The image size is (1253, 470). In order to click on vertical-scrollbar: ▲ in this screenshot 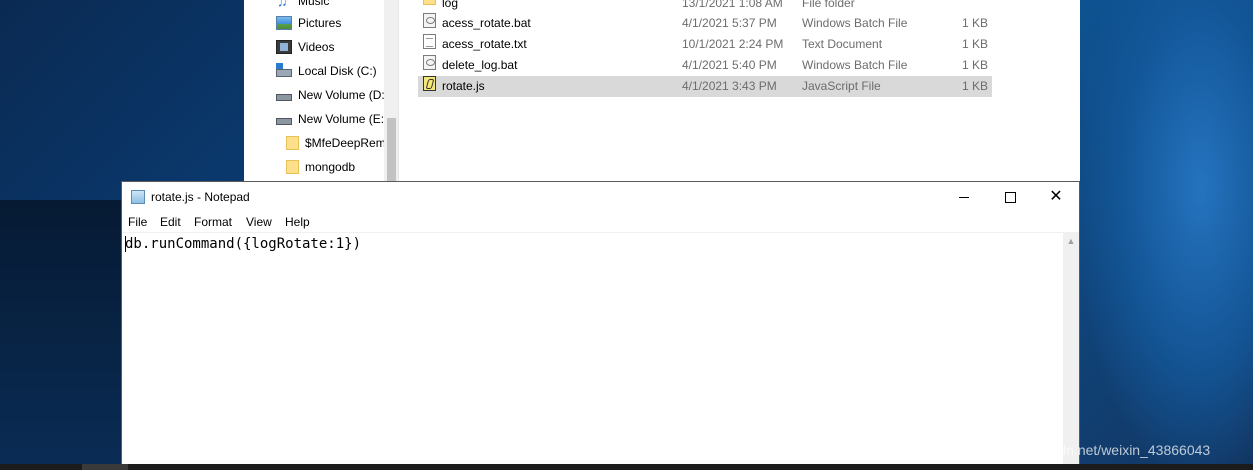, I will do `click(1071, 350)`.